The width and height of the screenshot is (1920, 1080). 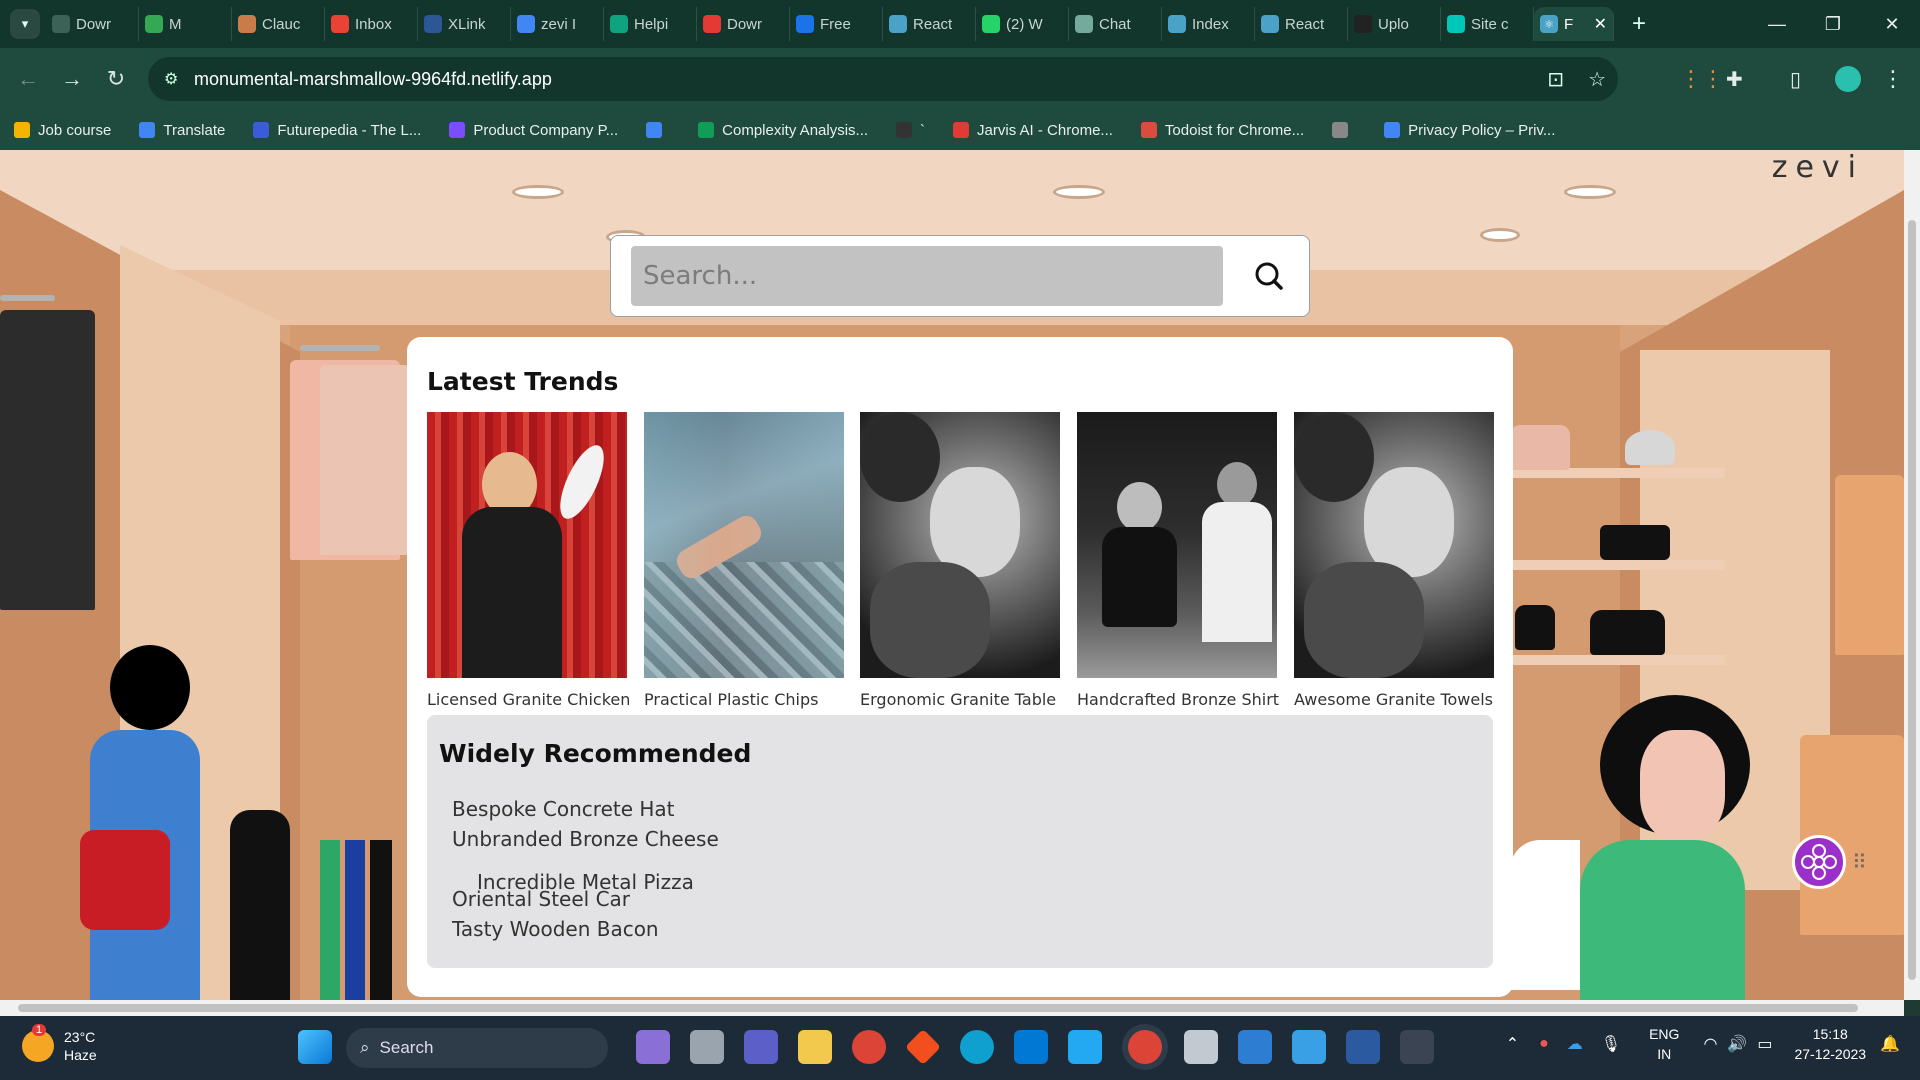 I want to click on tab: XLink, so click(x=464, y=24).